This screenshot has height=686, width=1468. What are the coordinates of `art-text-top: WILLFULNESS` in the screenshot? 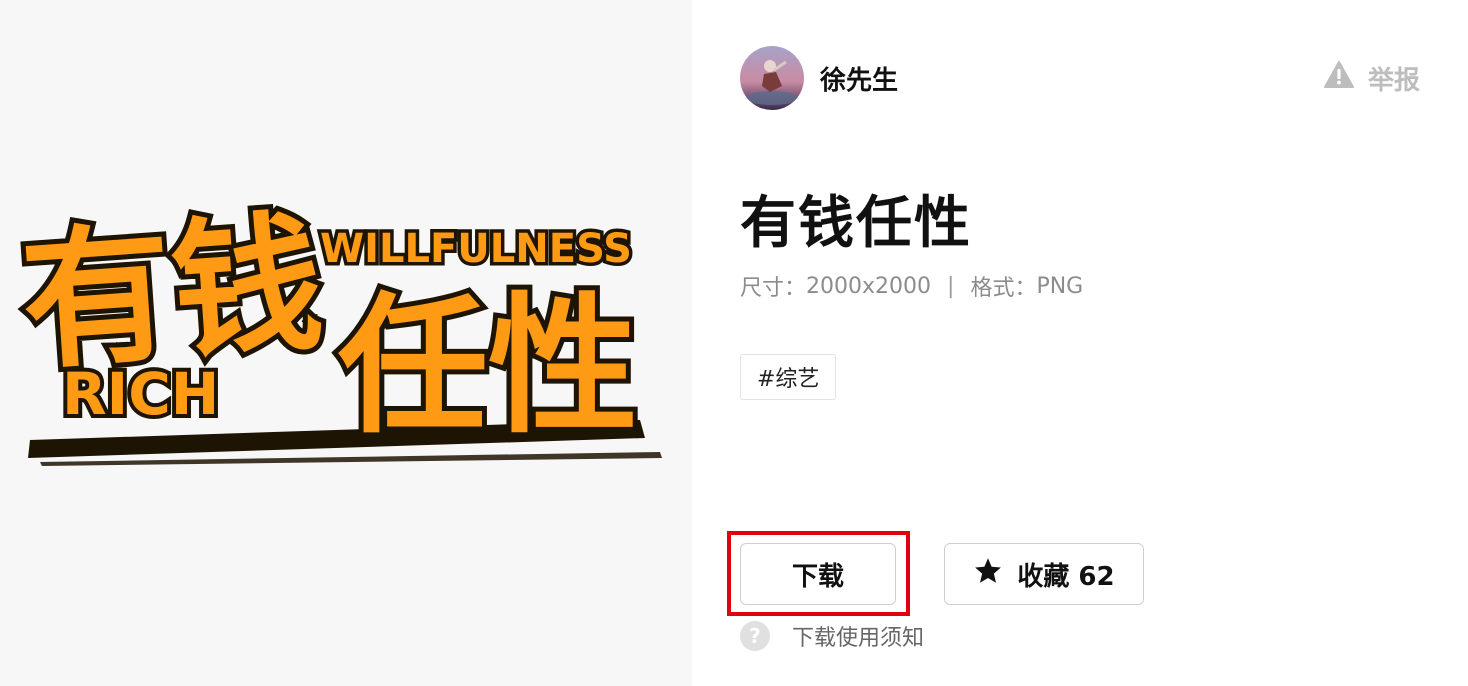 It's located at (476, 249).